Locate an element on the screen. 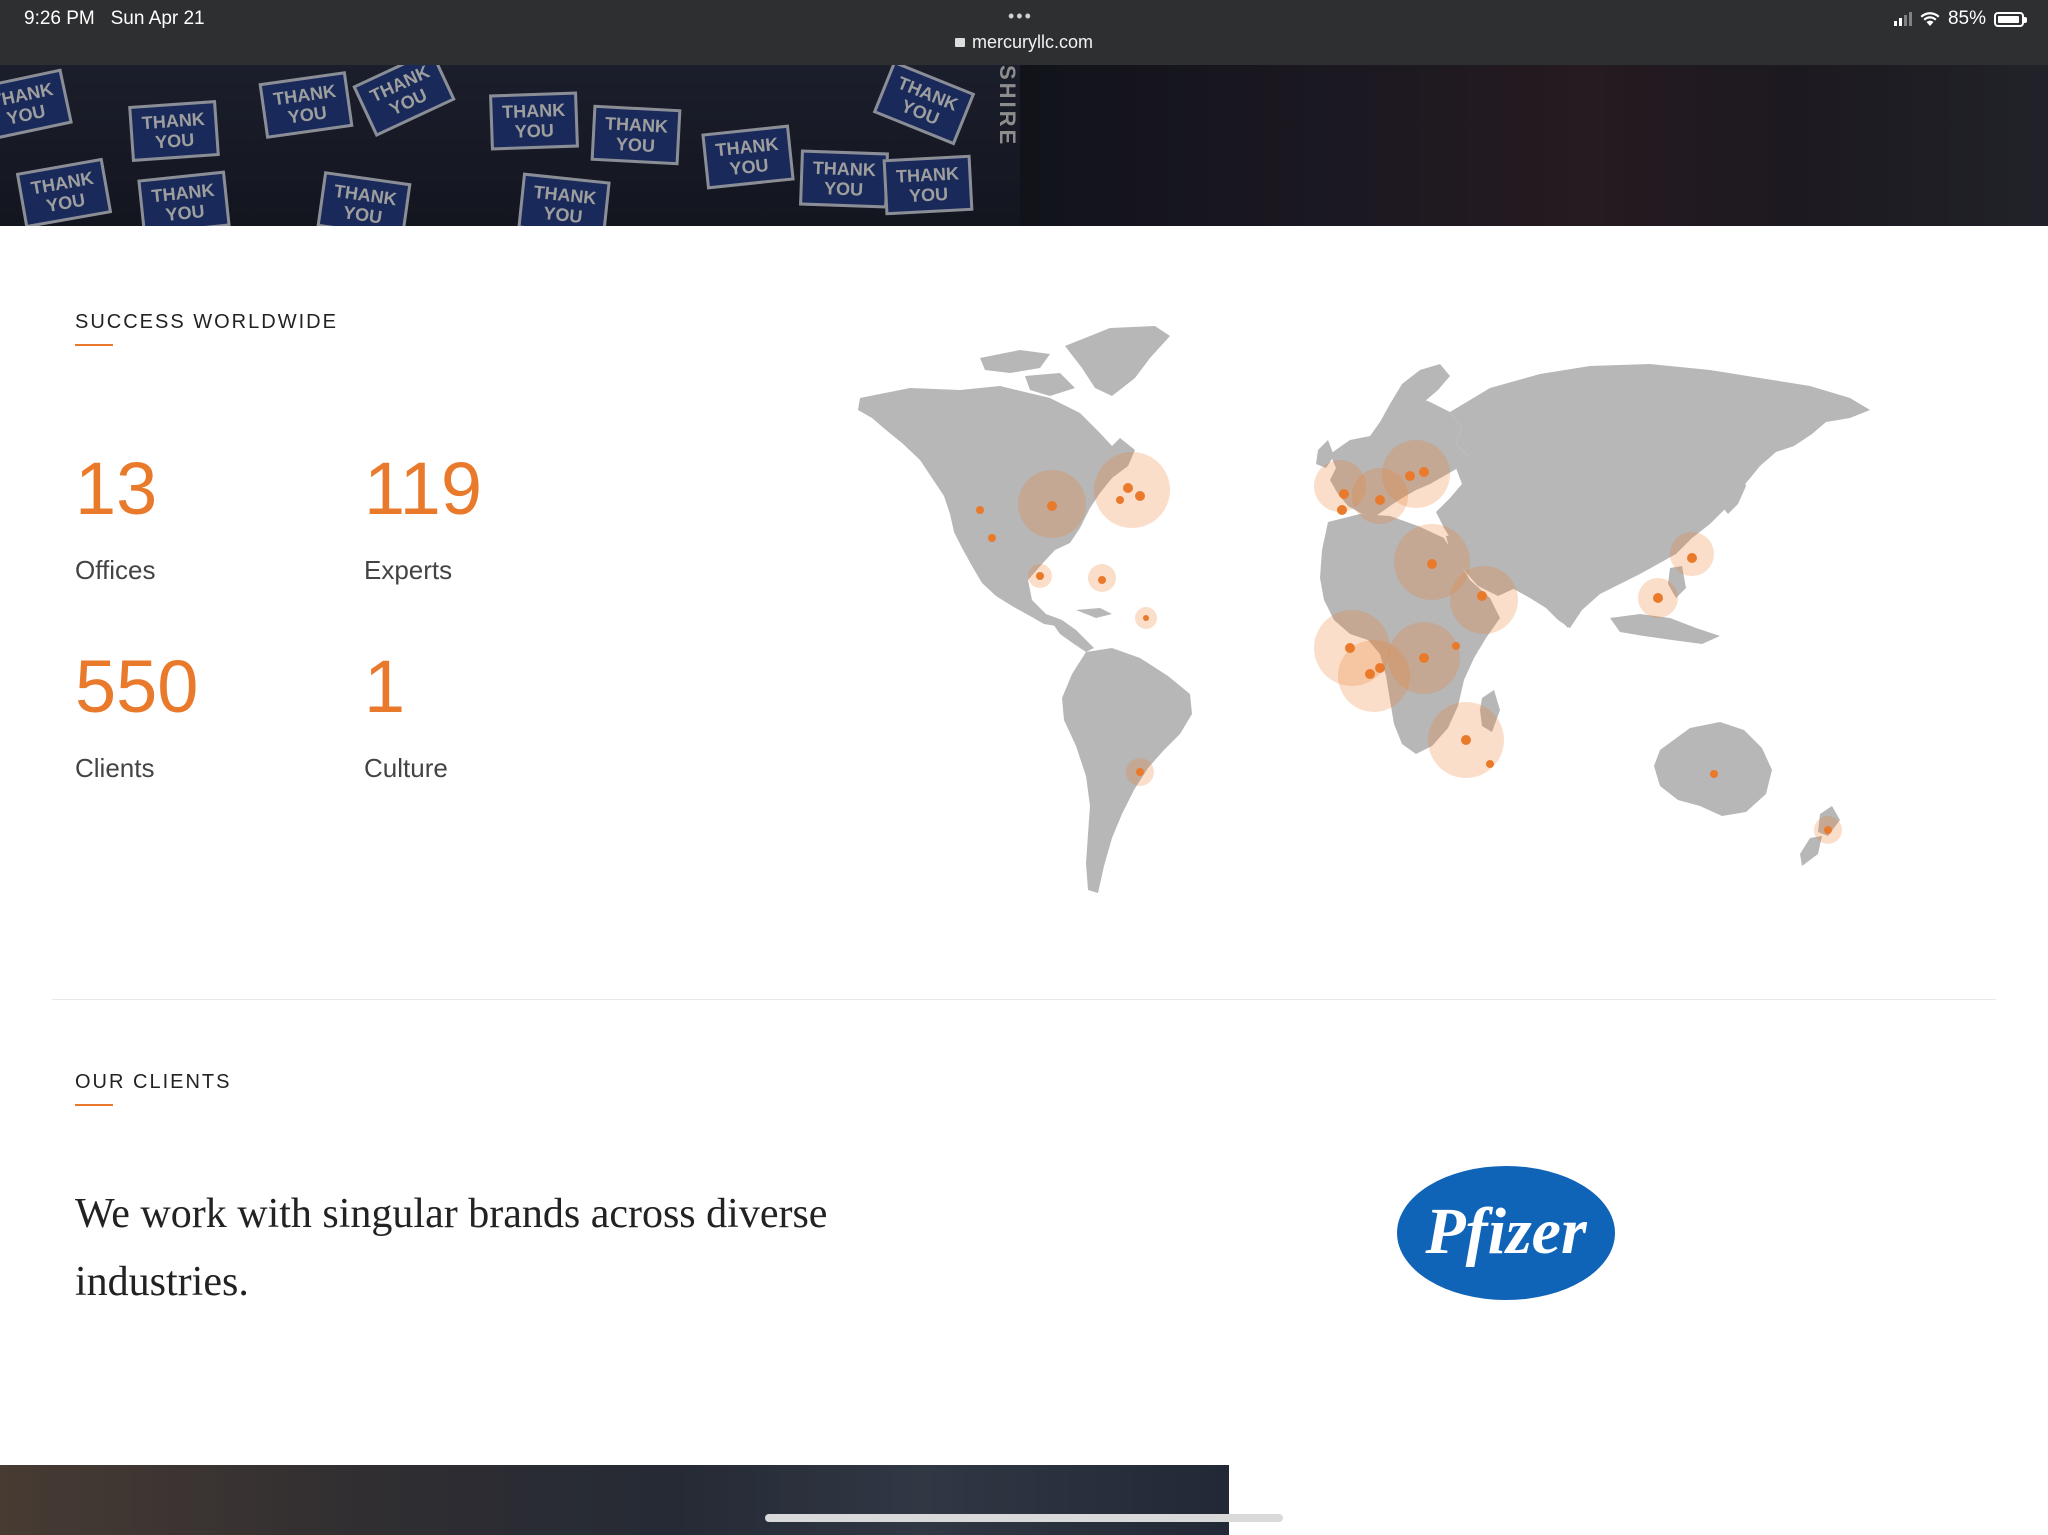 This screenshot has height=1535, width=2048. pfizer-logo-text: Pfizer is located at coordinates (1506, 1231).